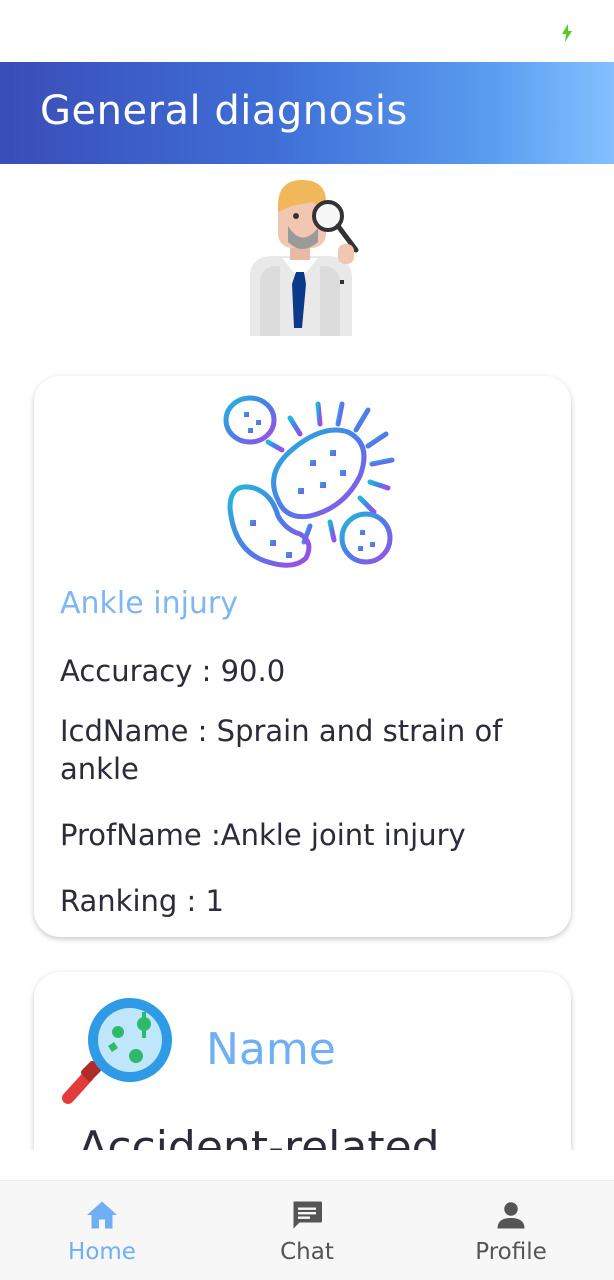  What do you see at coordinates (173, 671) in the screenshot?
I see `accuracy-text: Accuracy : 90.0` at bounding box center [173, 671].